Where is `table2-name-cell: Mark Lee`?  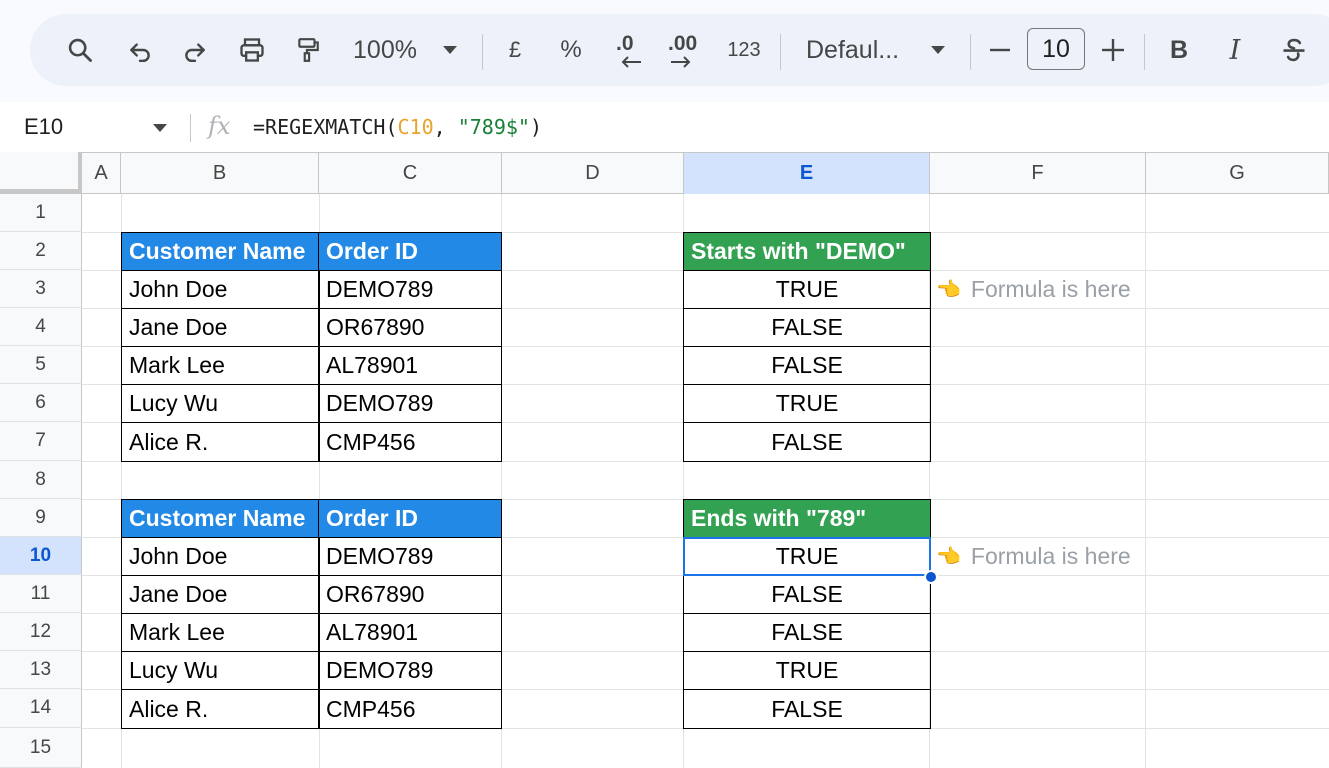
table2-name-cell: Mark Lee is located at coordinates (220, 632).